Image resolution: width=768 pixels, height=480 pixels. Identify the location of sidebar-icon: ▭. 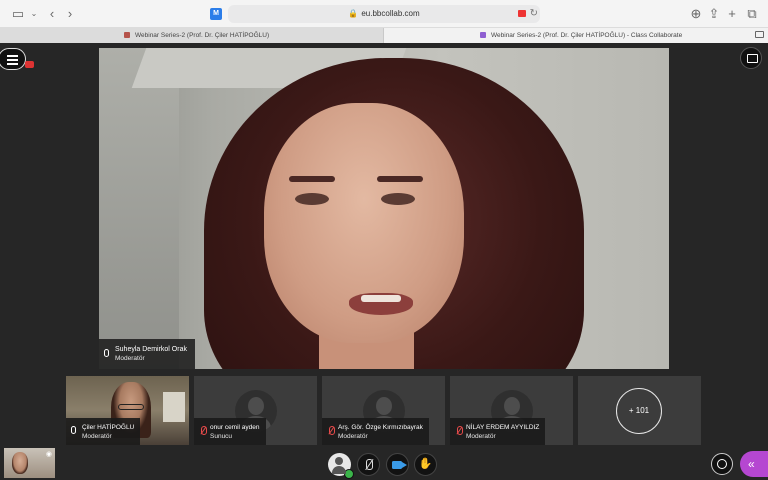
(18, 14).